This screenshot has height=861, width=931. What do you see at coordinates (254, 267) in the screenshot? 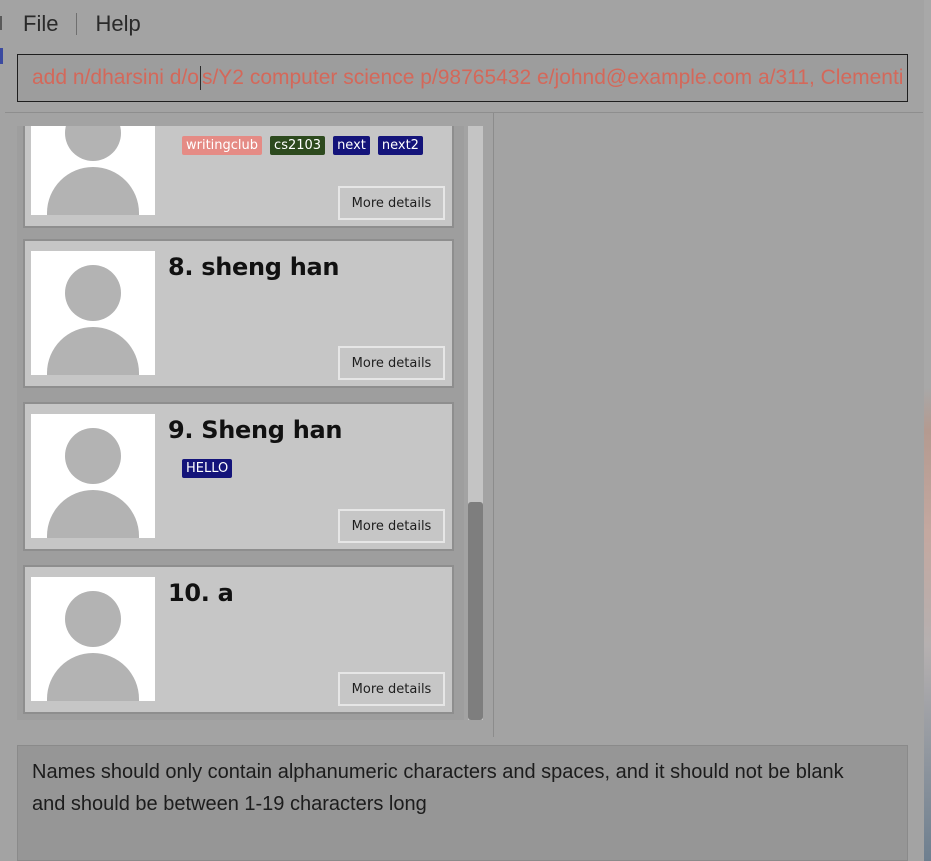
I see `person-name: 8. sheng han` at bounding box center [254, 267].